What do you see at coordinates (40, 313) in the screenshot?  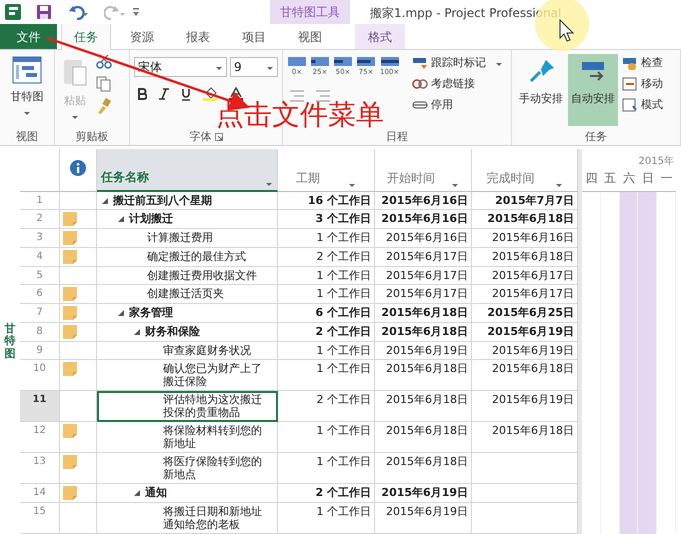 I see `row-number: 7` at bounding box center [40, 313].